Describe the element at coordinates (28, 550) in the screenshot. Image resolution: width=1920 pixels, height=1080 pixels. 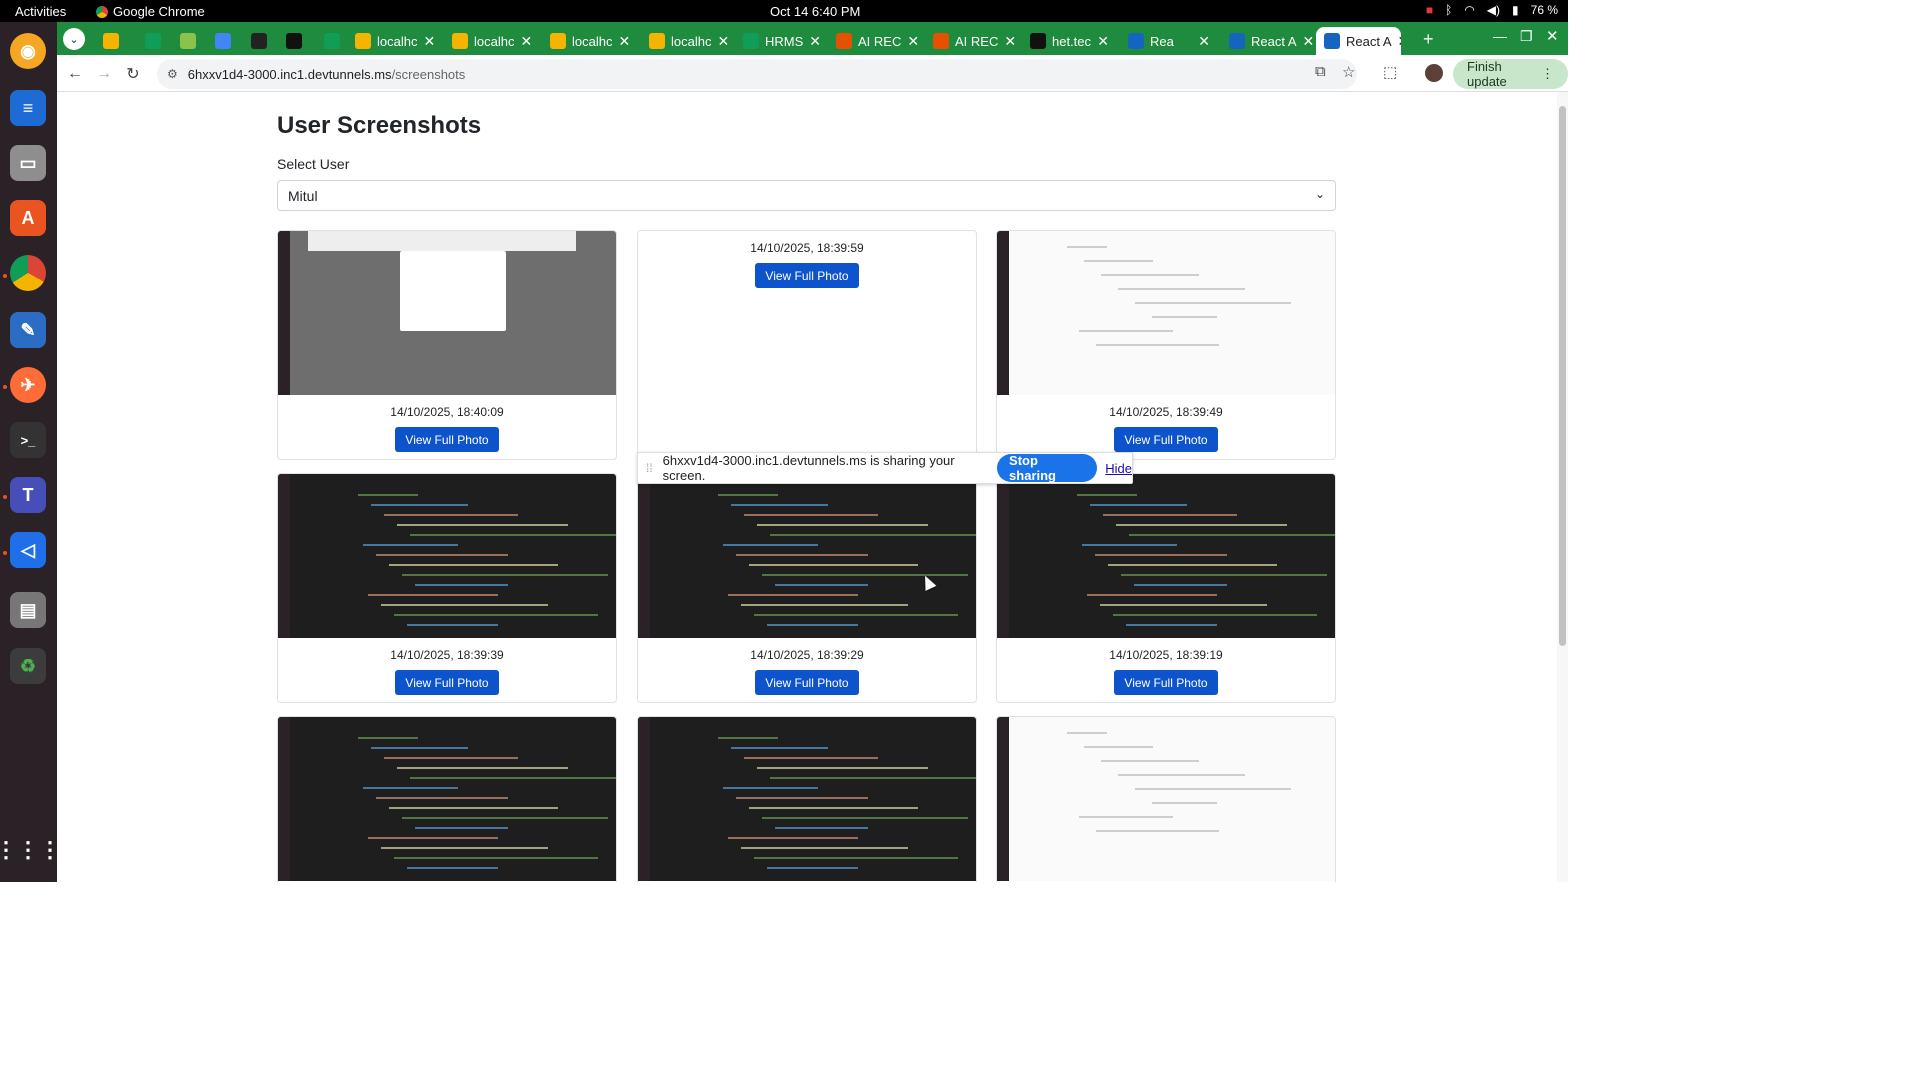
I see `vscode-icon: ◁` at that location.